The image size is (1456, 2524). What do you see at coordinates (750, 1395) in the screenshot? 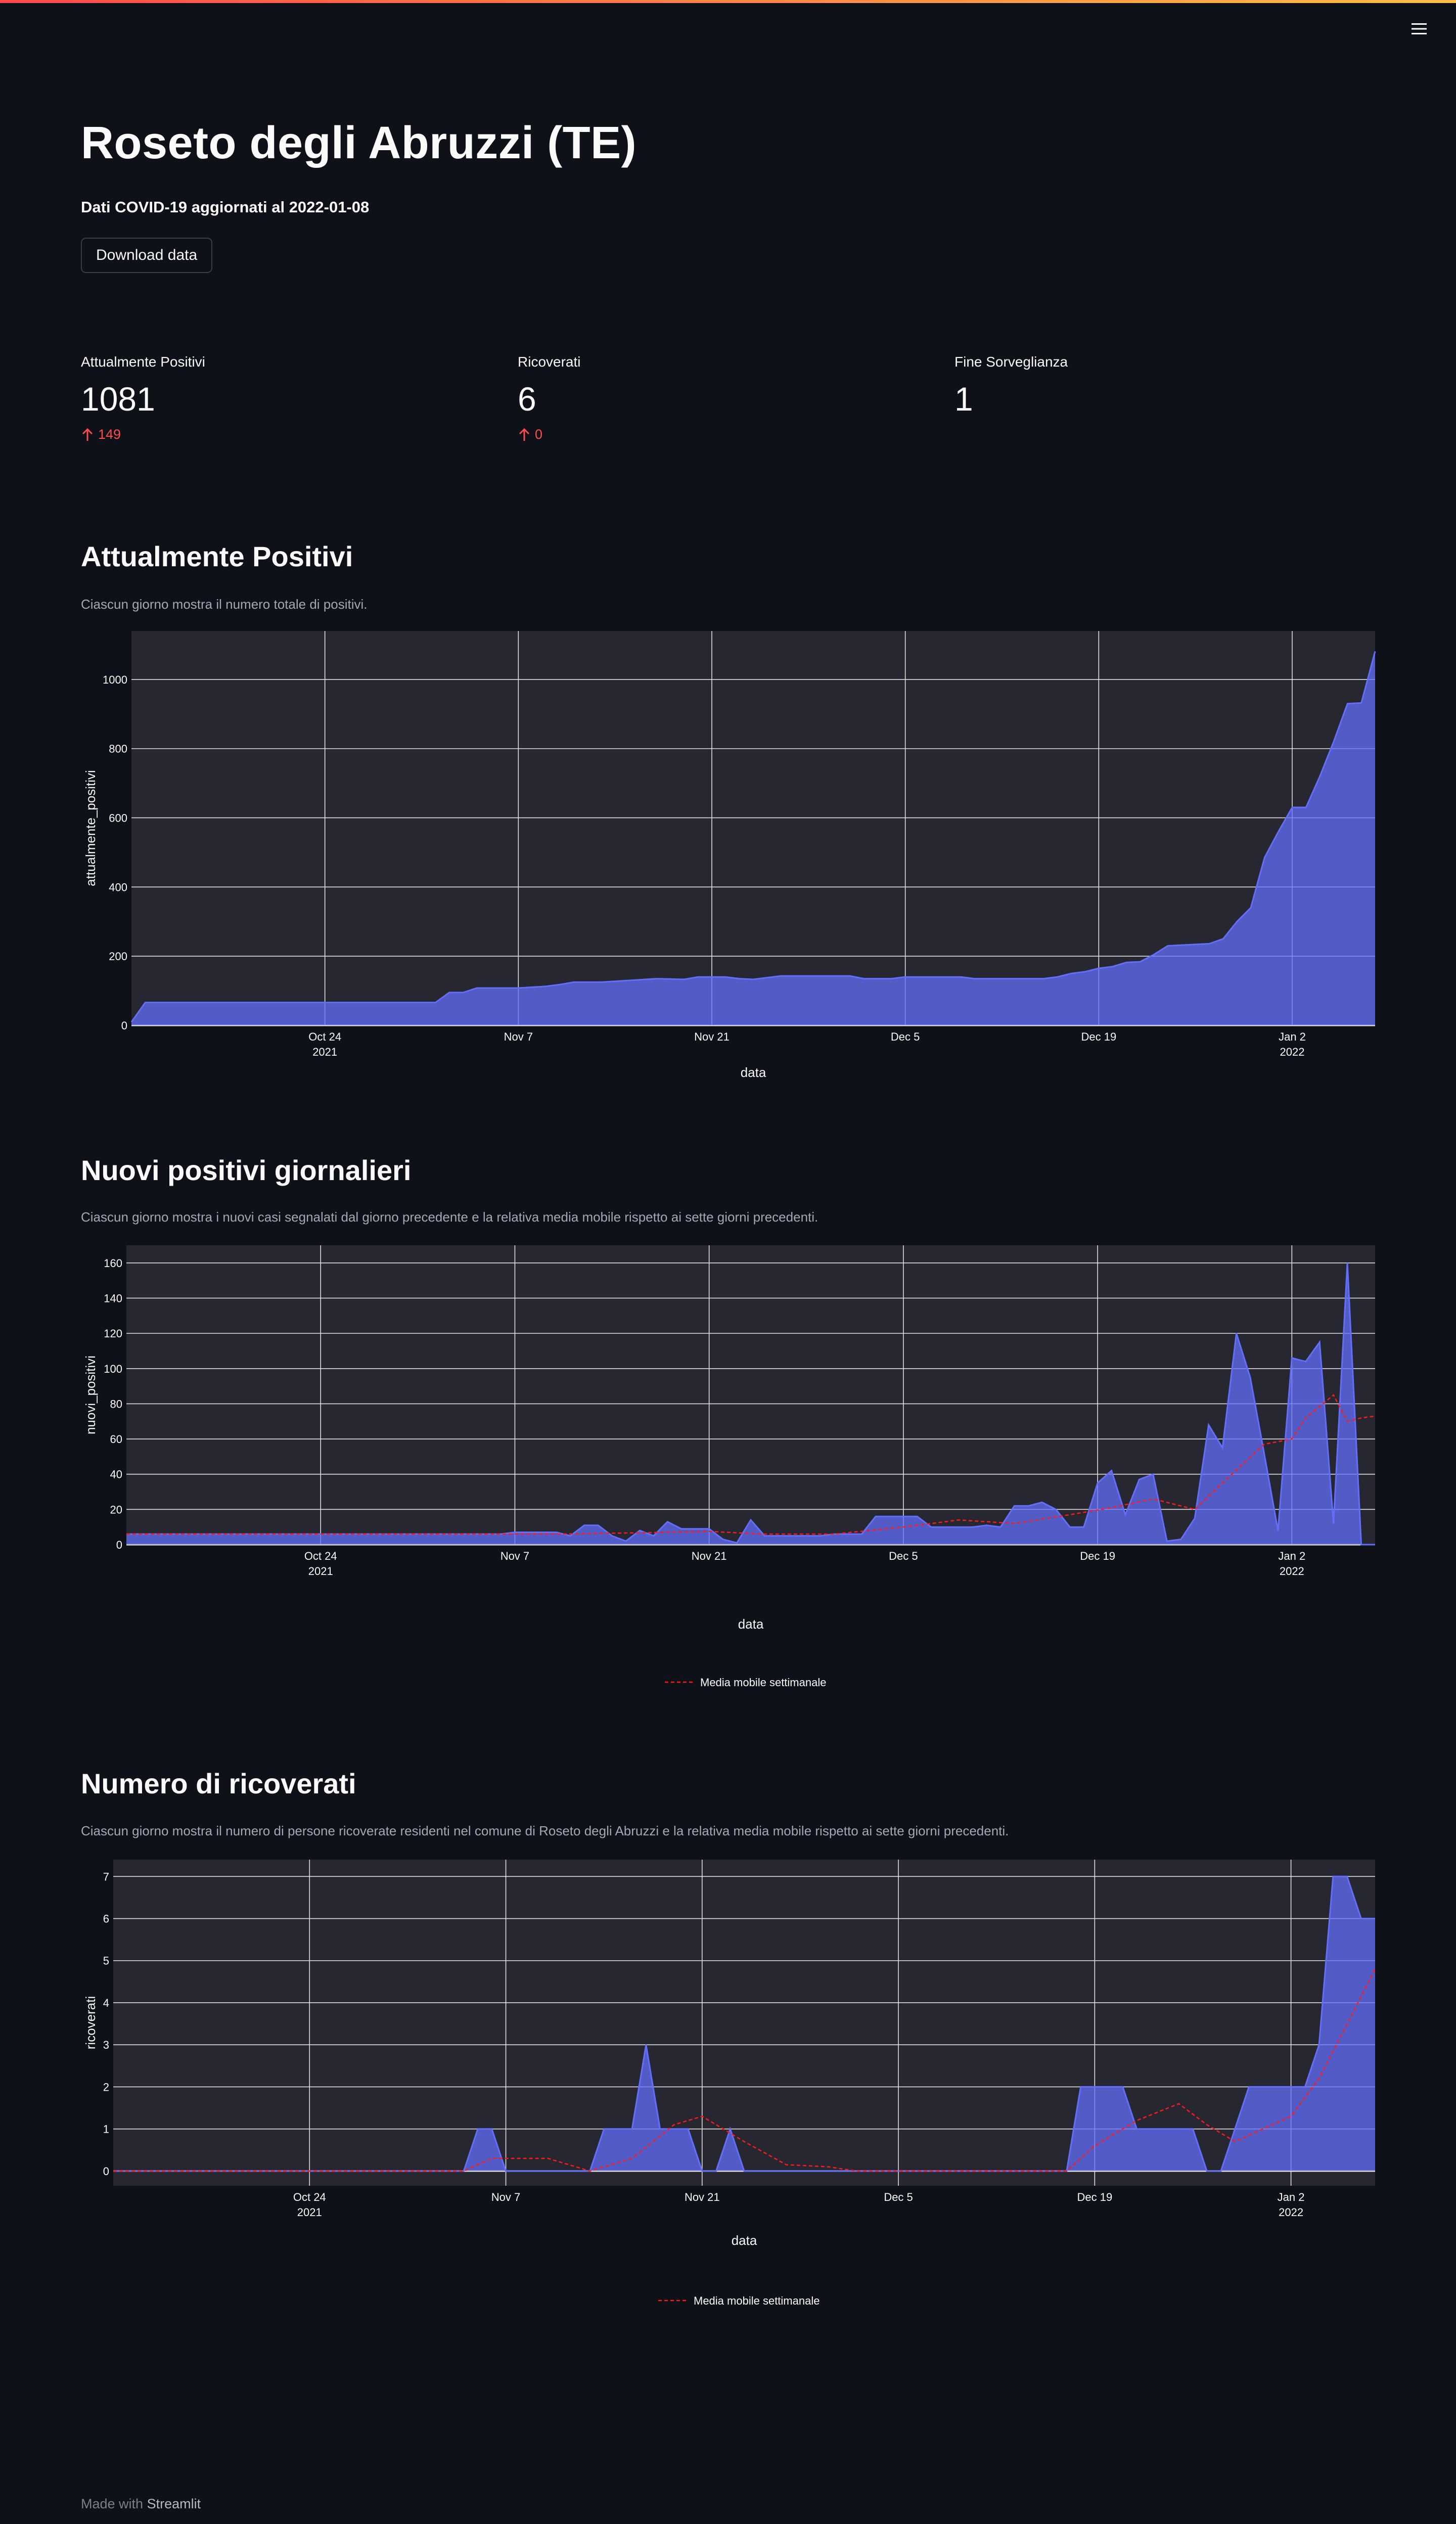
I see `plot-area` at bounding box center [750, 1395].